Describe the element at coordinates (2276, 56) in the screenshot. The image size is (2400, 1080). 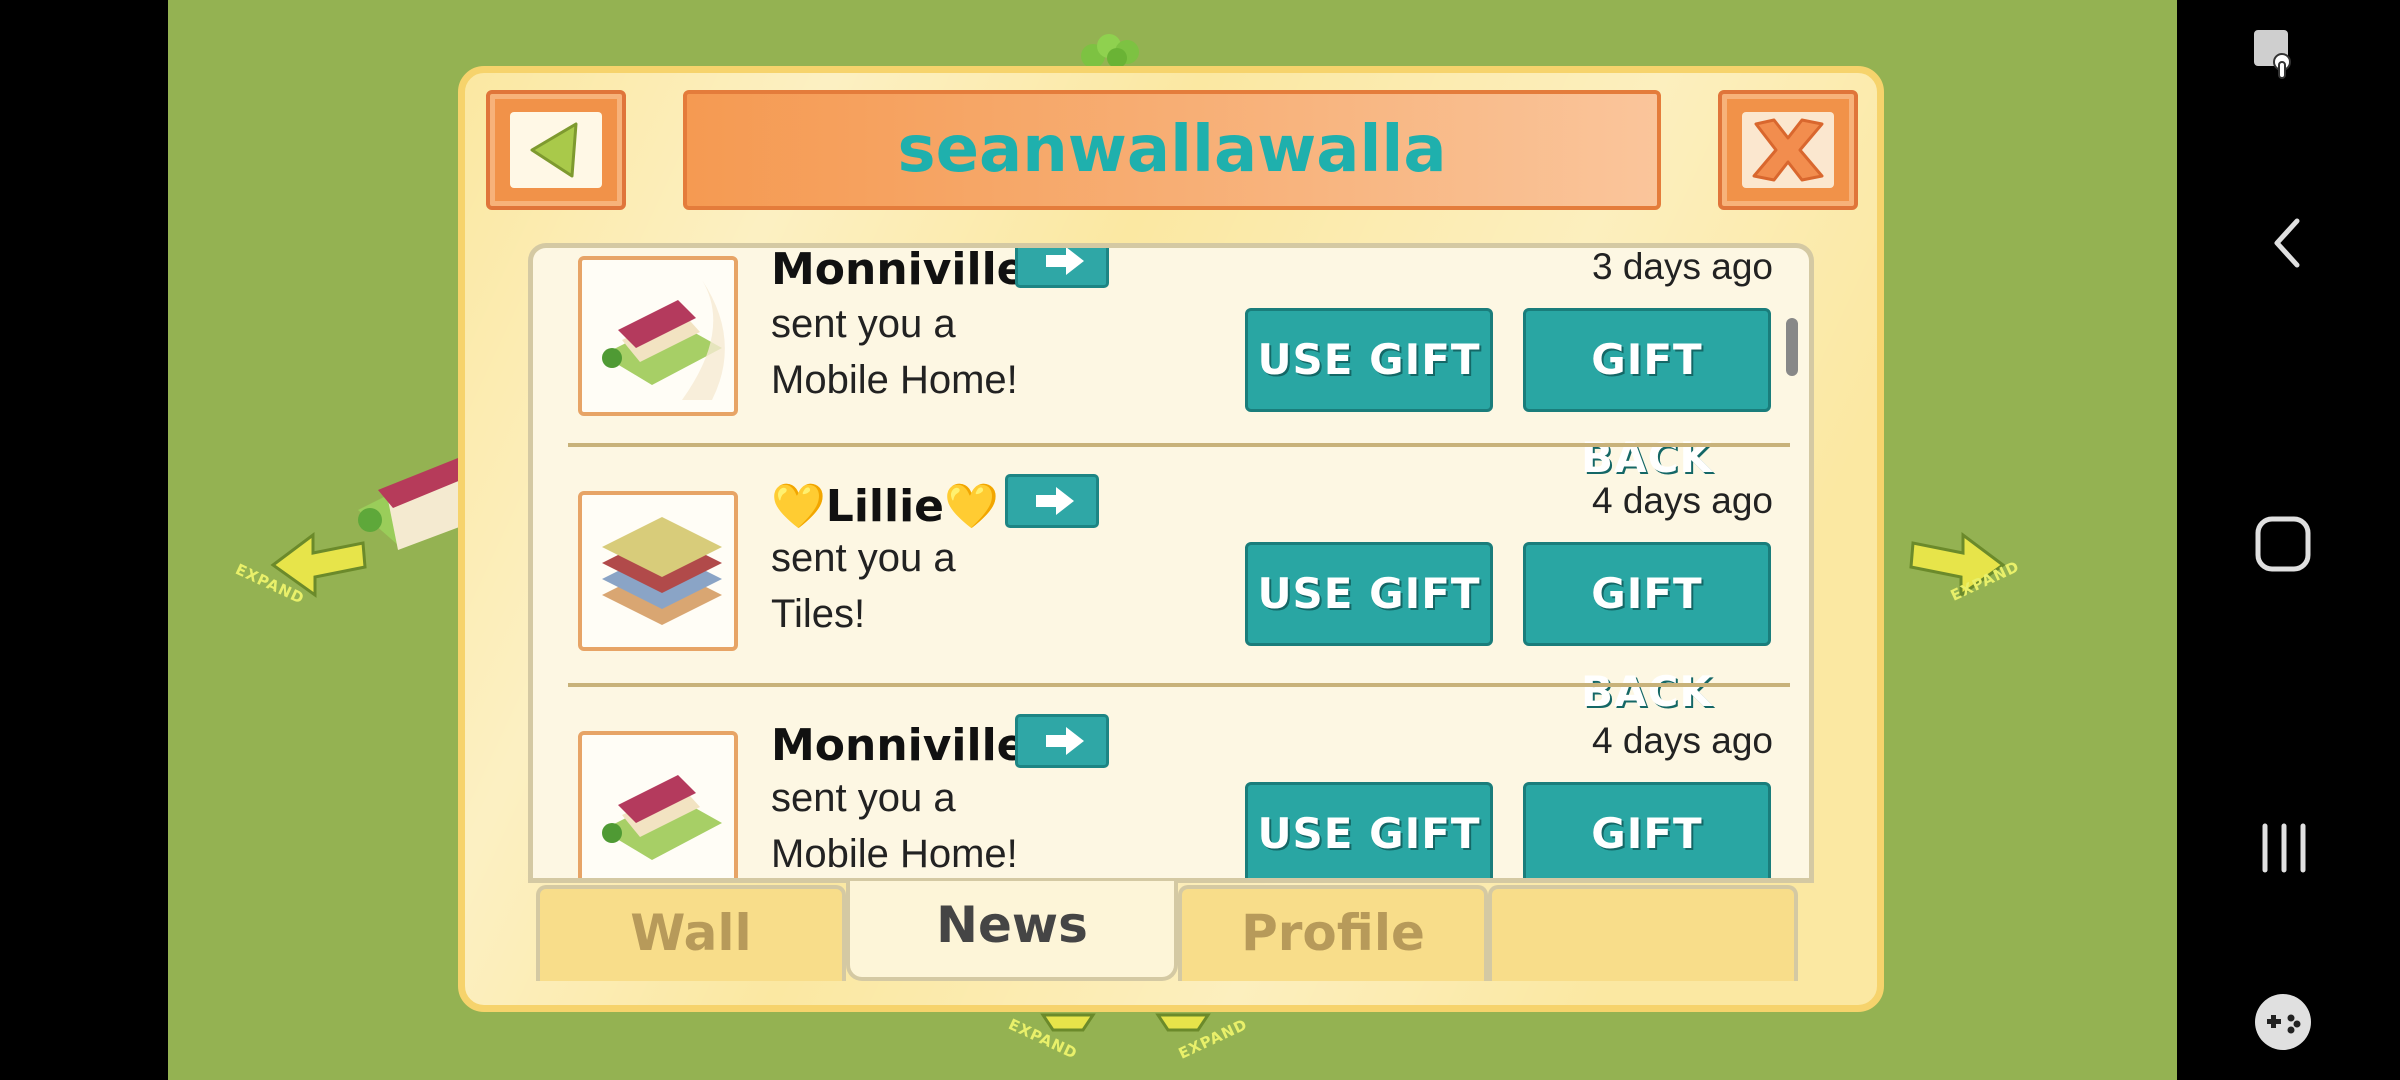
I see `screen-pin-icon` at that location.